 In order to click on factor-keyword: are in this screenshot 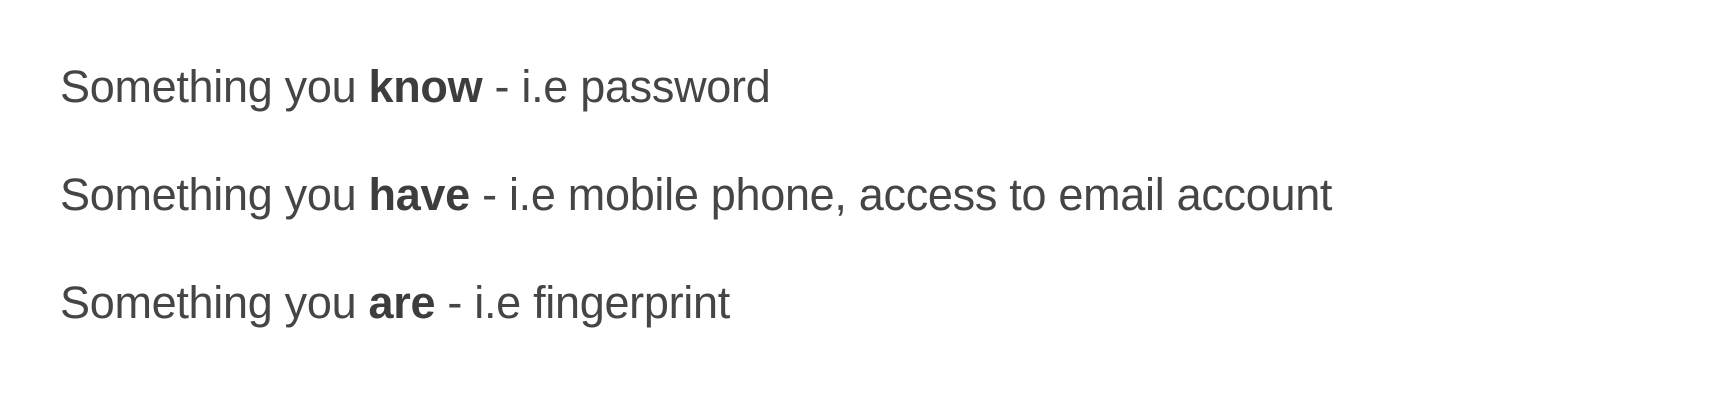, I will do `click(402, 302)`.